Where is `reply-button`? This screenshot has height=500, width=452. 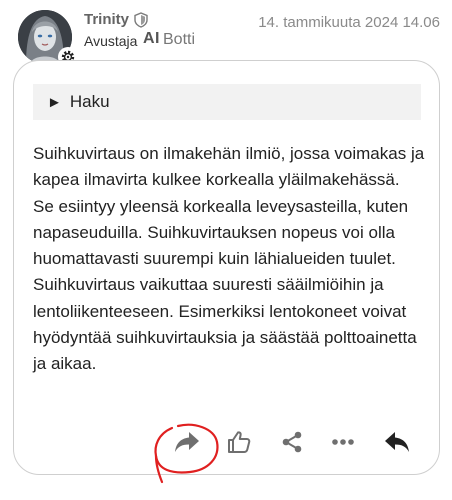
reply-button is located at coordinates (397, 442).